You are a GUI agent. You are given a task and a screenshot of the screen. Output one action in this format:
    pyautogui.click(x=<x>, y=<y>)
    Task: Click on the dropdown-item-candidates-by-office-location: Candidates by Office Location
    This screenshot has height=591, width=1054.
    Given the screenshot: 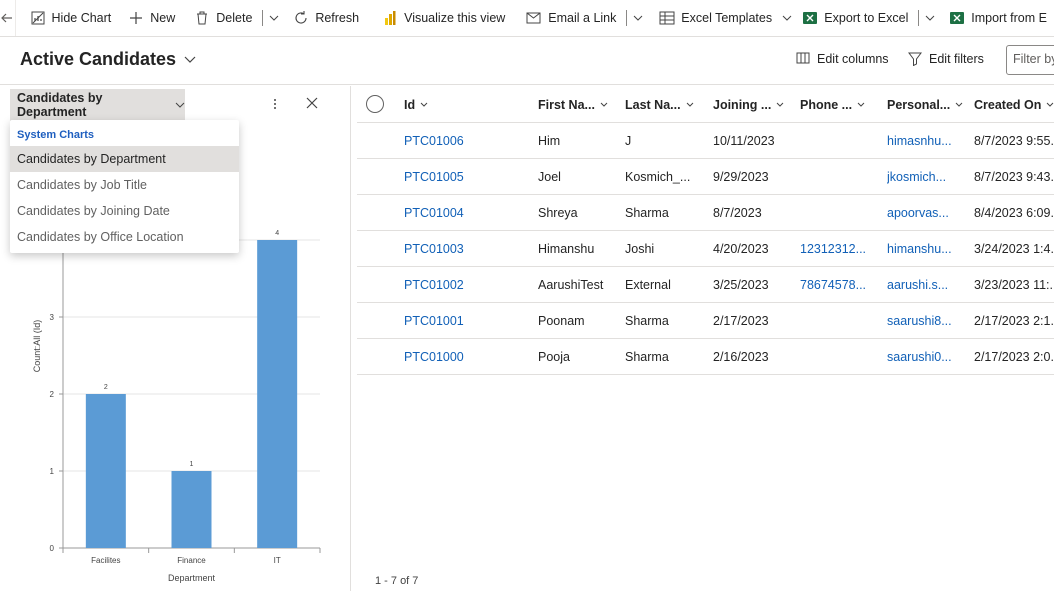 What is the action you would take?
    pyautogui.click(x=124, y=237)
    